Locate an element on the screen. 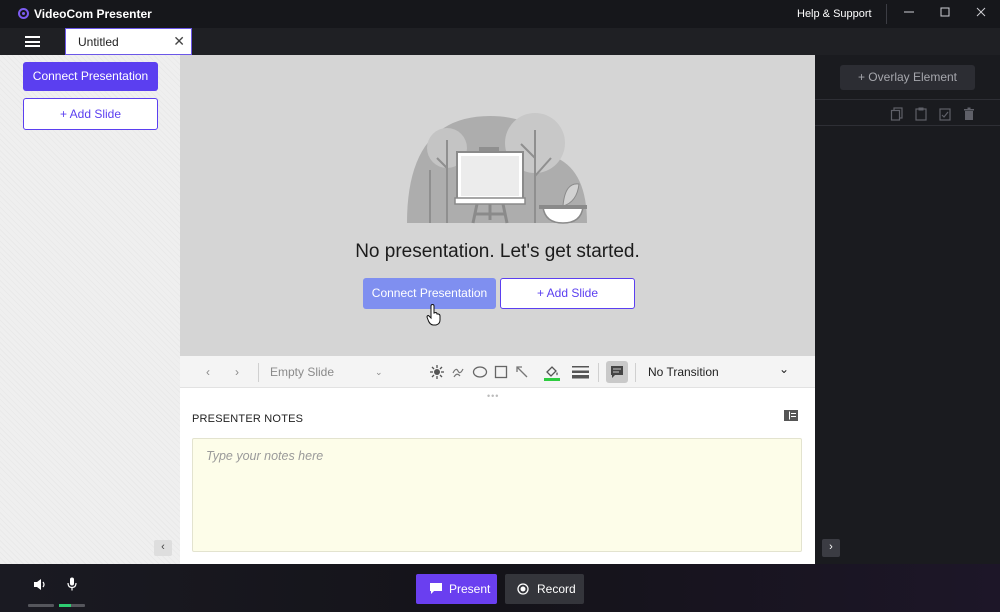 Image resolution: width=1000 pixels, height=612 pixels. title-bar: VideoCom Presenter Help & Support is located at coordinates (500, 14).